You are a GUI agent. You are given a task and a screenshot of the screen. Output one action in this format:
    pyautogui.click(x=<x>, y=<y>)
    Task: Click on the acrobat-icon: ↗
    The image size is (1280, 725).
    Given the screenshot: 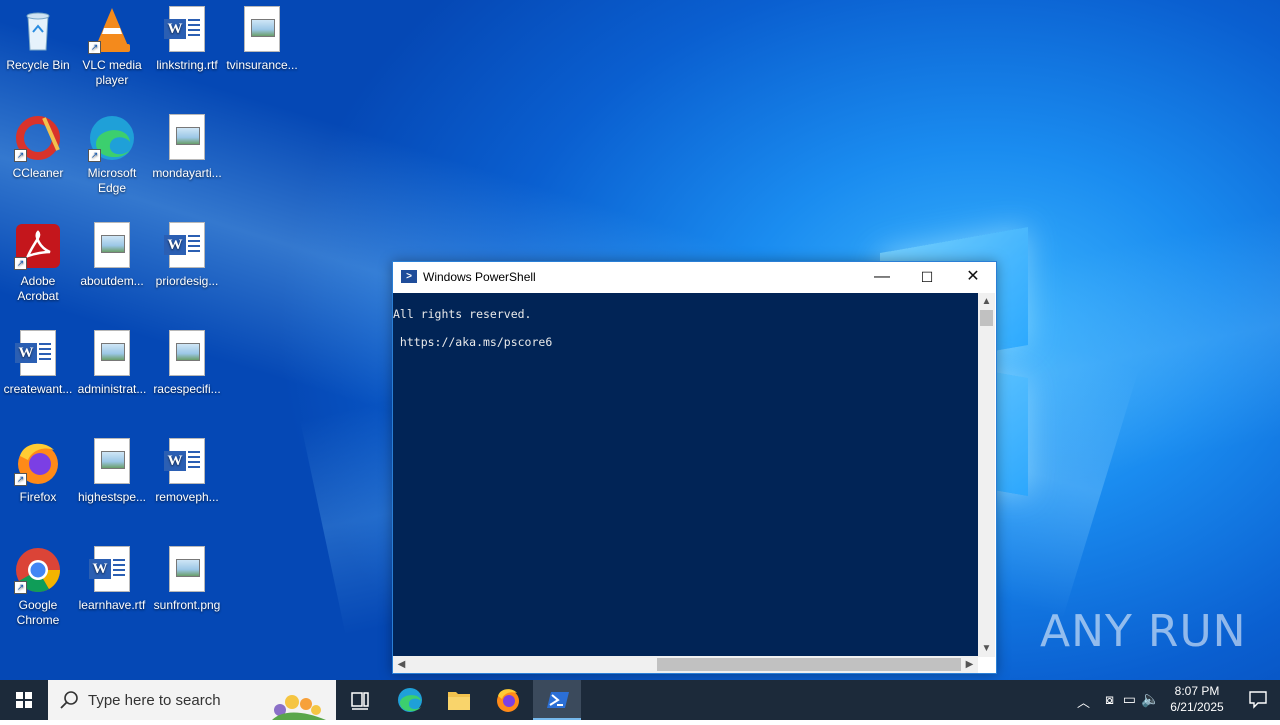 What is the action you would take?
    pyautogui.click(x=38, y=246)
    